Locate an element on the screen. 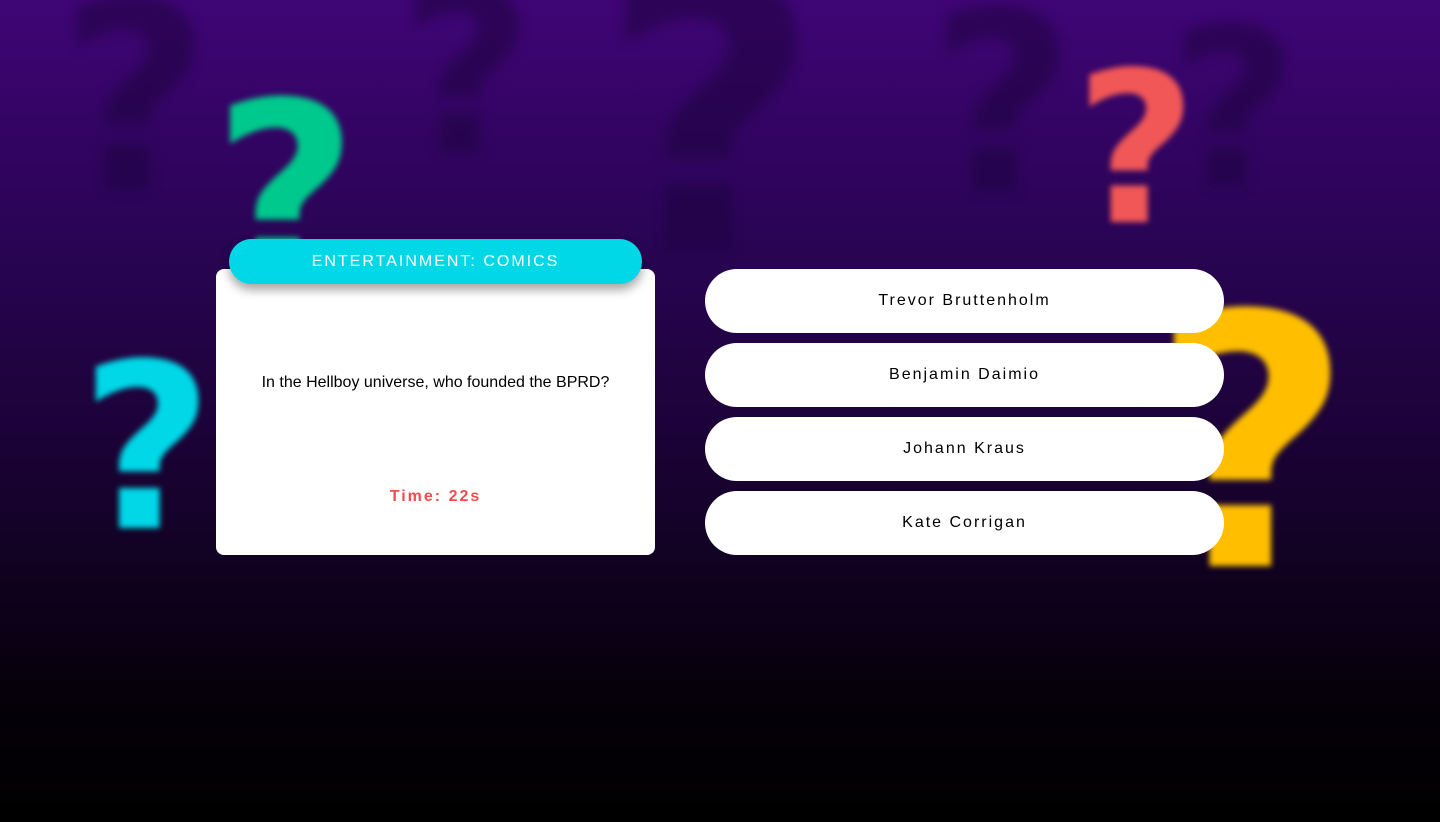 Image resolution: width=1440 pixels, height=822 pixels. answer-button: Johann Kraus is located at coordinates (964, 449).